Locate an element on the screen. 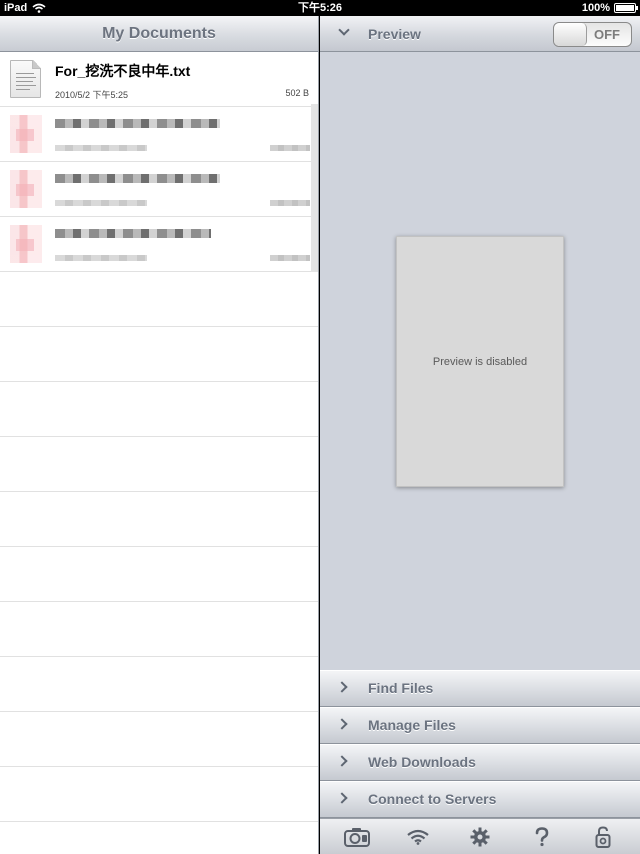 This screenshot has height=854, width=640. preview-header: Preview OFF is located at coordinates (480, 34).